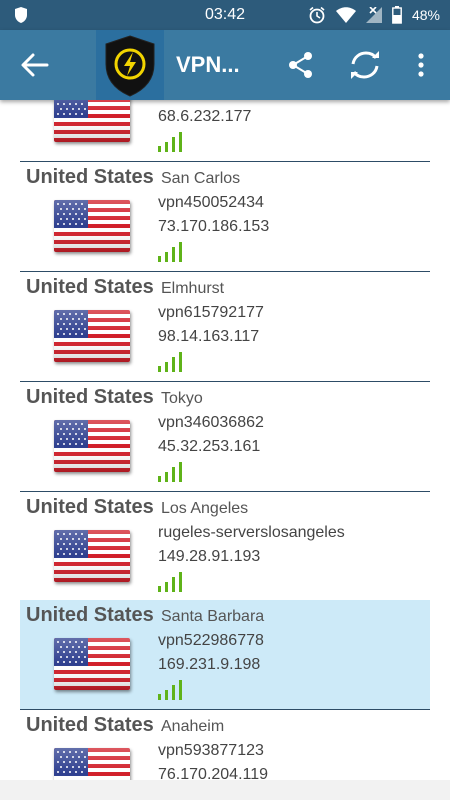 The image size is (450, 800). I want to click on wifi-icon, so click(345, 15).